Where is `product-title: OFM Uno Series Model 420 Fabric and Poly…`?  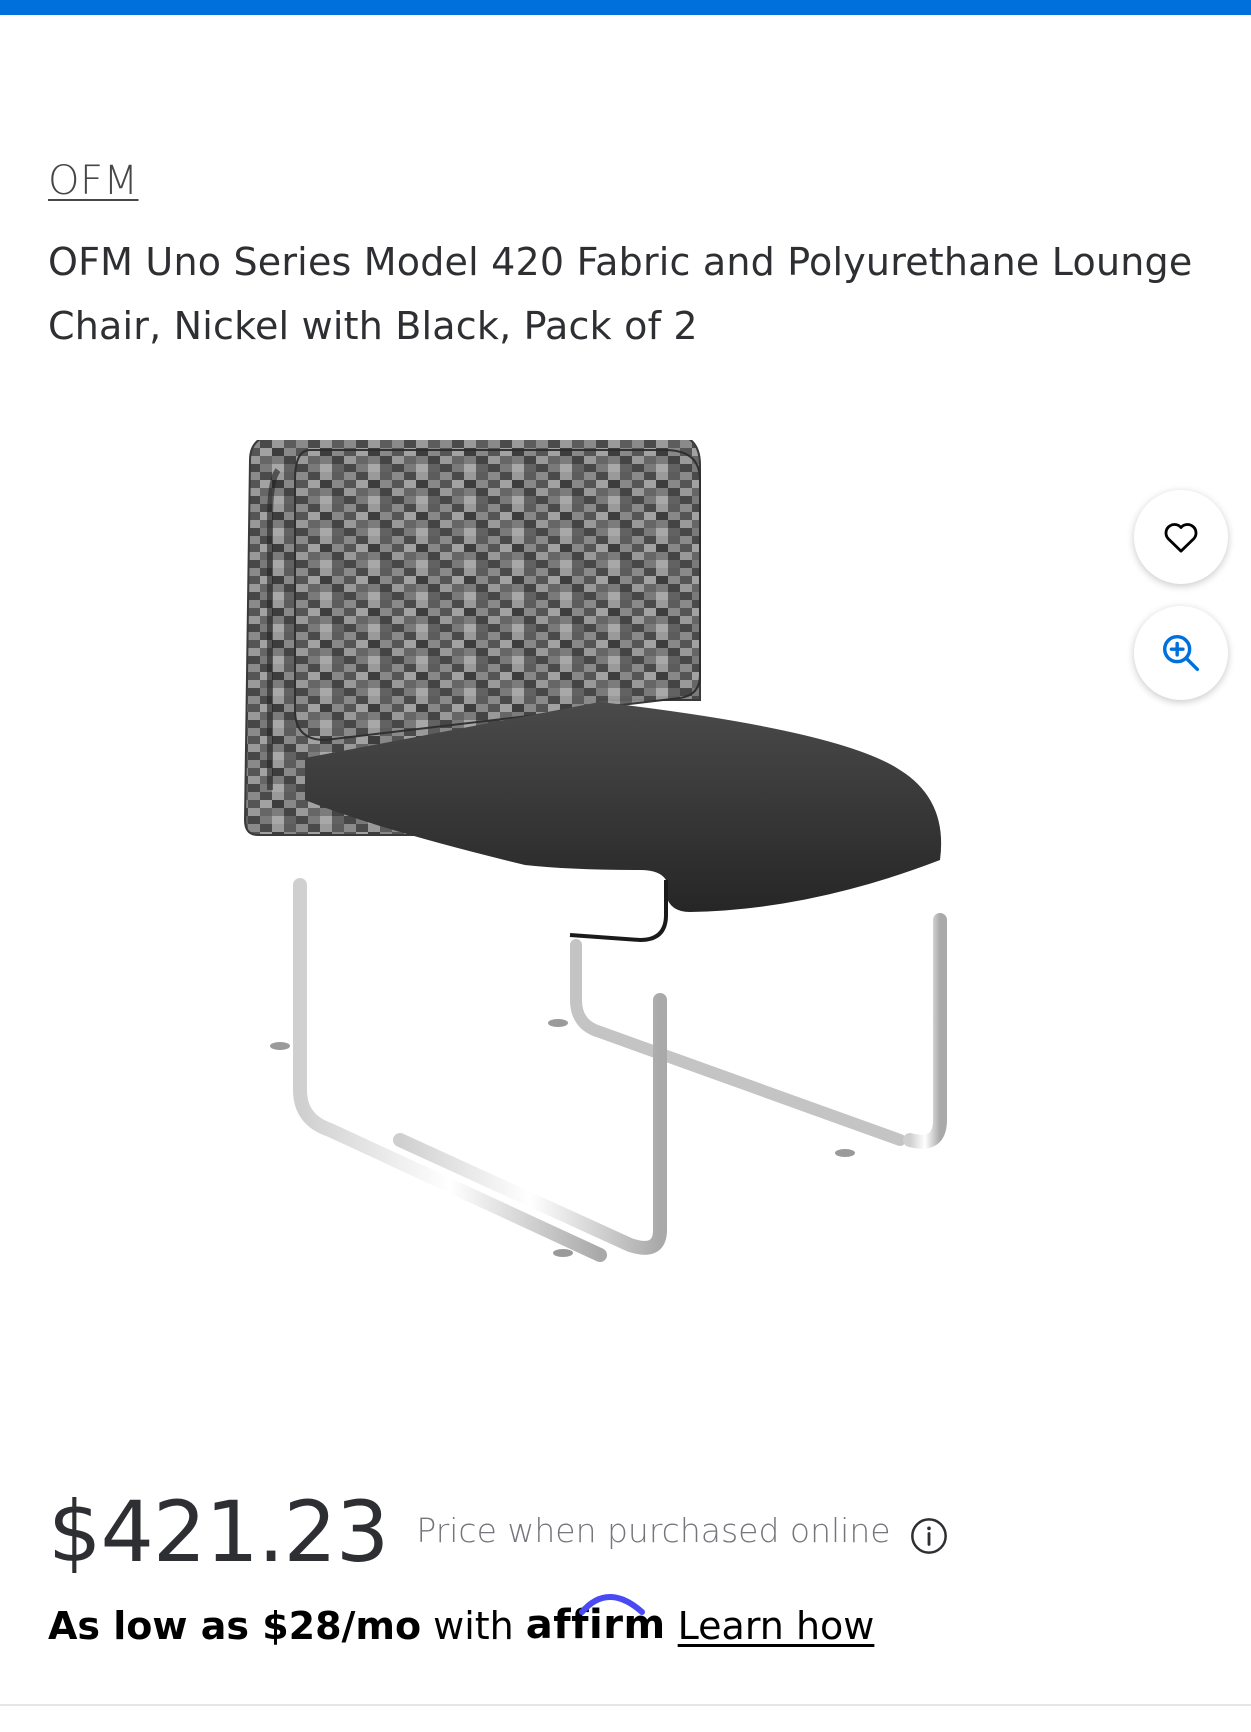
product-title: OFM Uno Series Model 420 Fabric and Poly… is located at coordinates (620, 294).